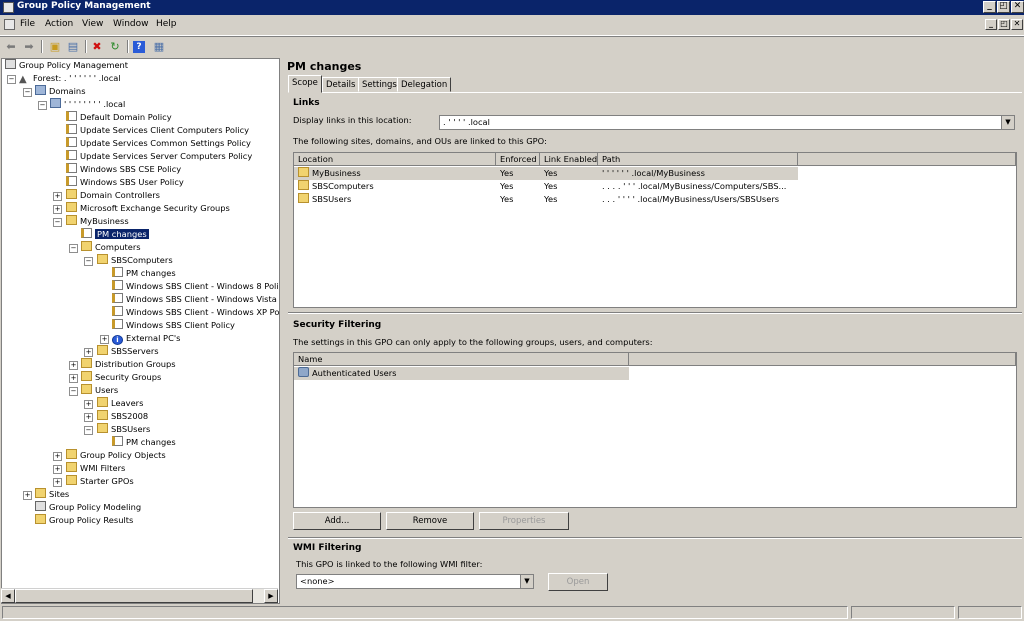  I want to click on tree-node-sbs-xp: Windows SBS Client - Windows XP Polic, so click(195, 312).